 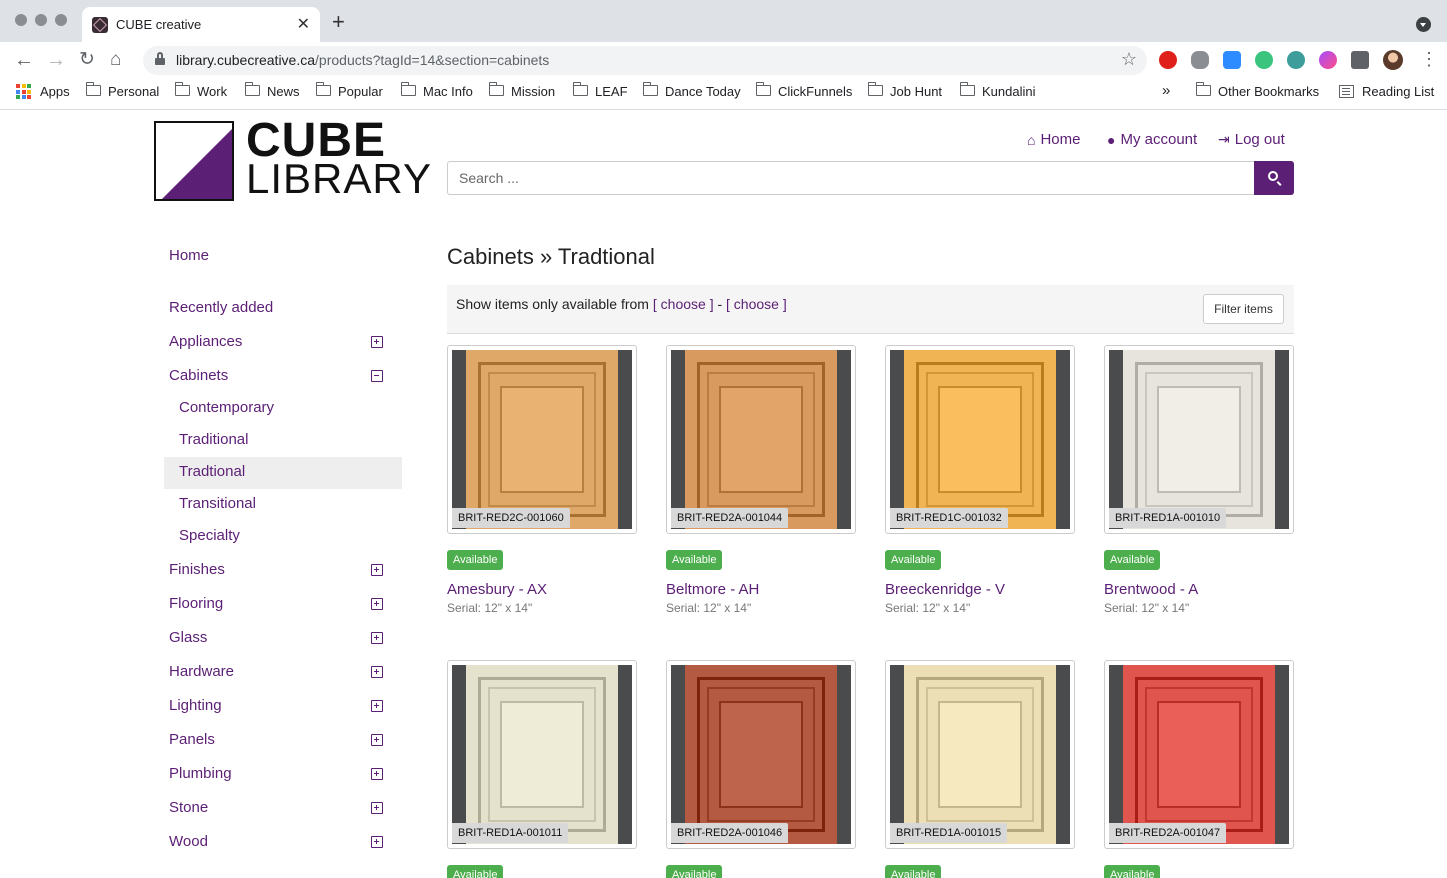 What do you see at coordinates (1168, 60) in the screenshot?
I see `opera-extension-icon` at bounding box center [1168, 60].